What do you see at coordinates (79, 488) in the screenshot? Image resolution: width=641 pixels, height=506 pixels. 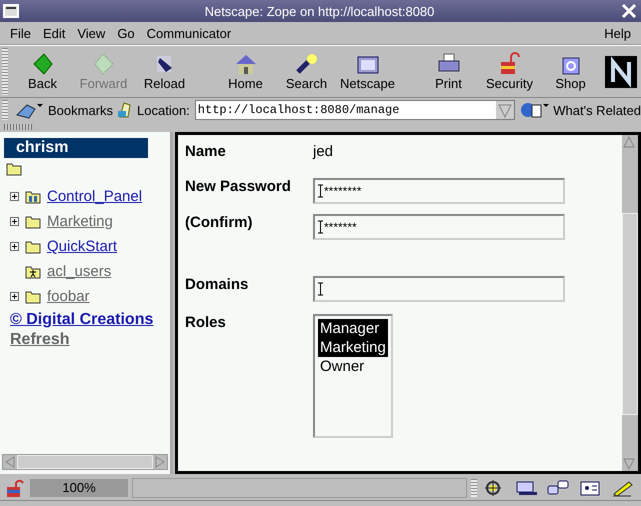 I see `progress-readout: 100%` at bounding box center [79, 488].